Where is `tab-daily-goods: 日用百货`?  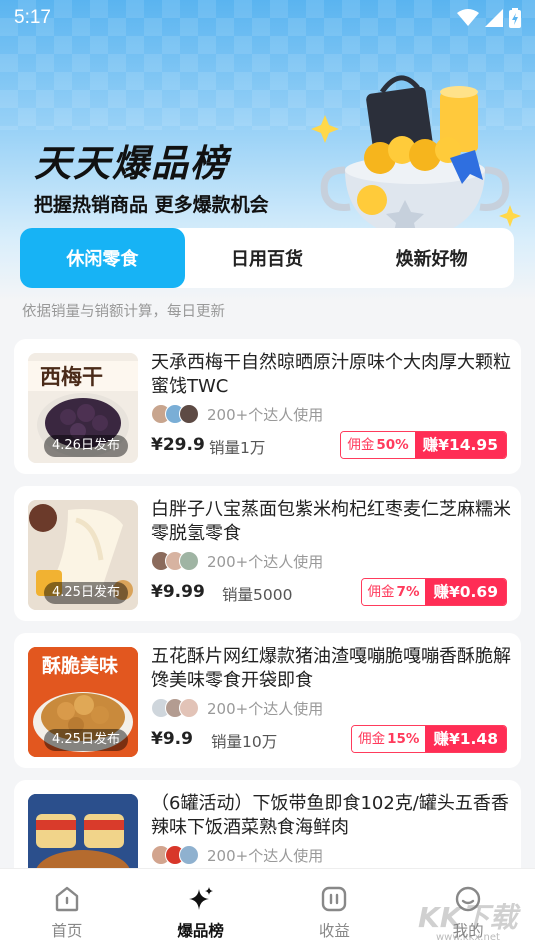
tab-daily-goods: 日用百货 is located at coordinates (267, 258).